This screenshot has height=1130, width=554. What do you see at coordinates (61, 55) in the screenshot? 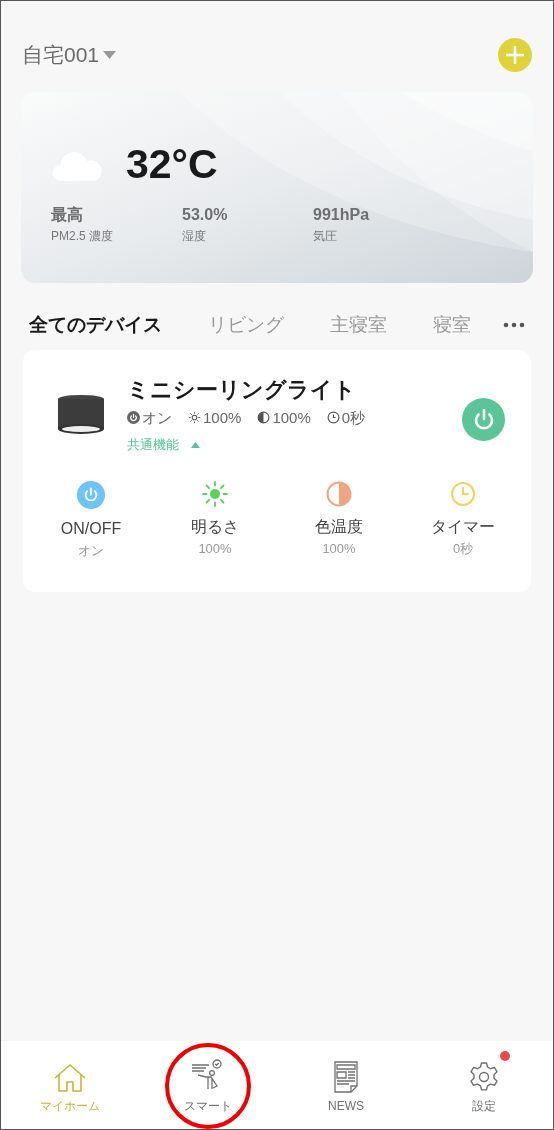
I see `home-name: 自宅001` at bounding box center [61, 55].